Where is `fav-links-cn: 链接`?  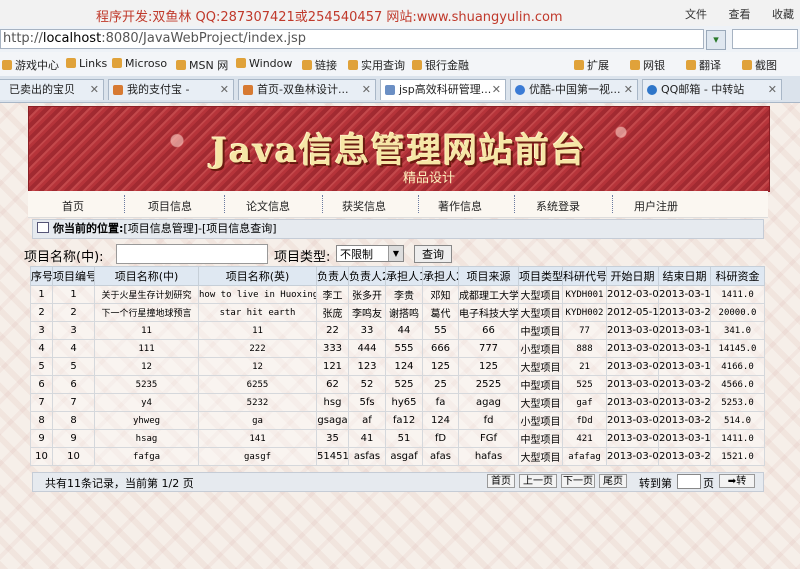
fav-links-cn: 链接 is located at coordinates (319, 65).